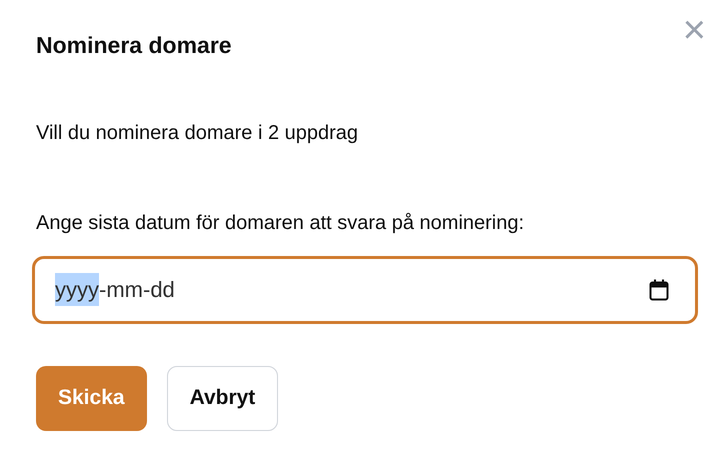 The width and height of the screenshot is (726, 470). Describe the element at coordinates (115, 289) in the screenshot. I see `date-placeholder: yyyy-mm-dd` at that location.